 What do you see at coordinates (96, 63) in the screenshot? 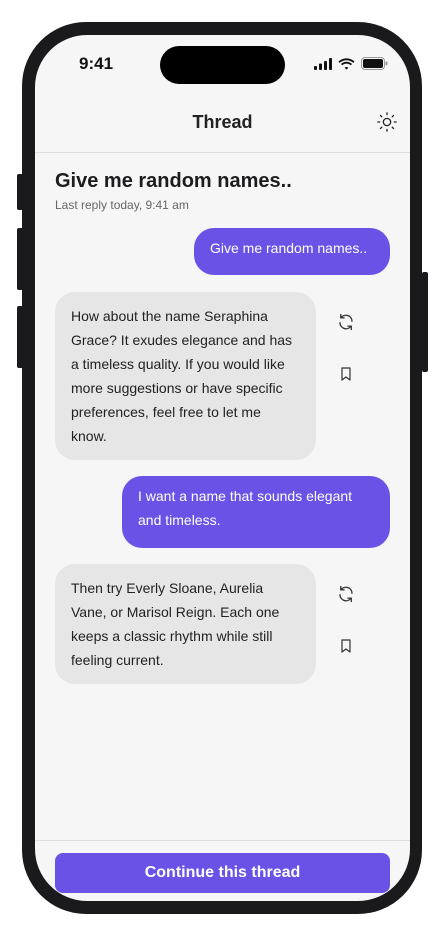
I see `status-time: 9:41` at bounding box center [96, 63].